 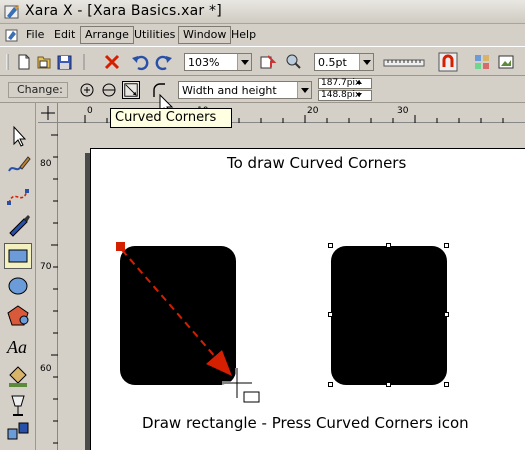 I want to click on height-field: 148.8pix, so click(x=345, y=95).